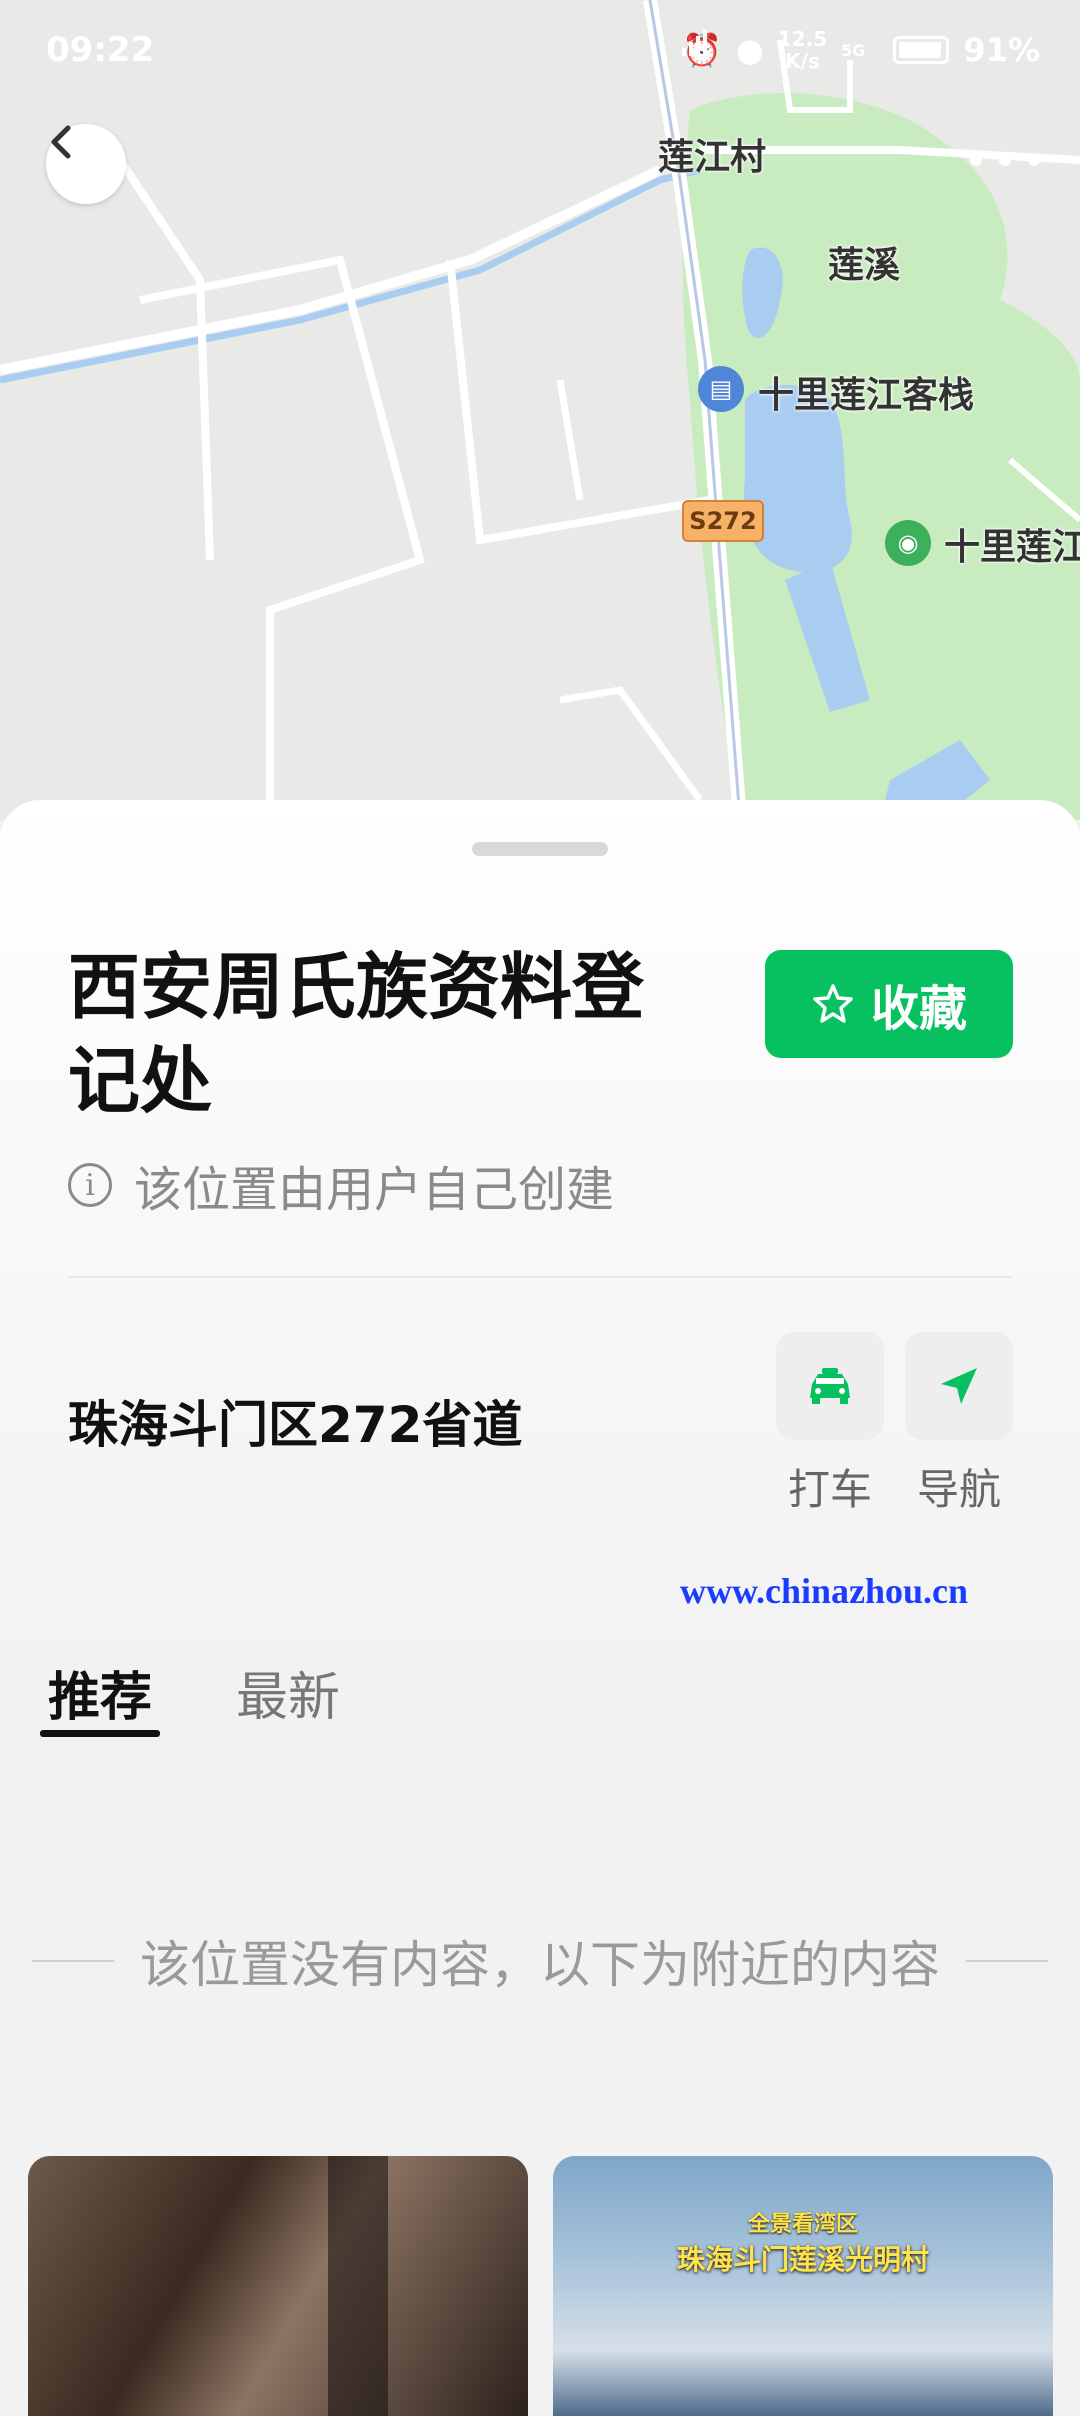 The width and height of the screenshot is (1080, 2416). I want to click on chevron-left-icon, so click(61, 142).